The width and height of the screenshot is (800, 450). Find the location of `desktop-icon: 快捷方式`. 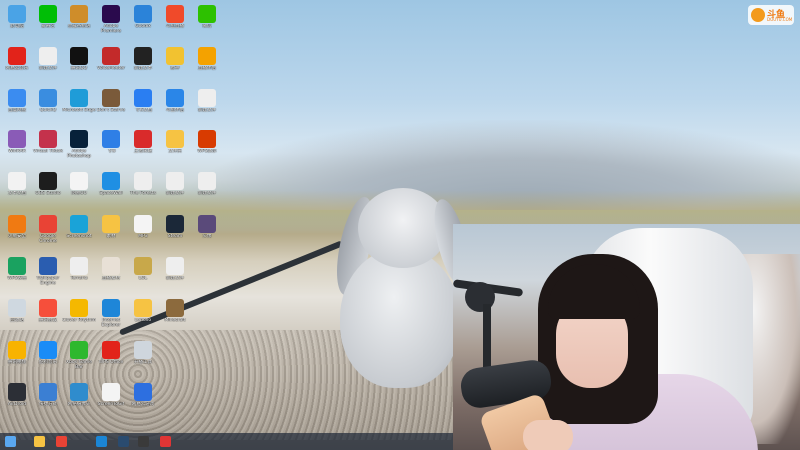

desktop-icon: 快捷方式 is located at coordinates (48, 401).